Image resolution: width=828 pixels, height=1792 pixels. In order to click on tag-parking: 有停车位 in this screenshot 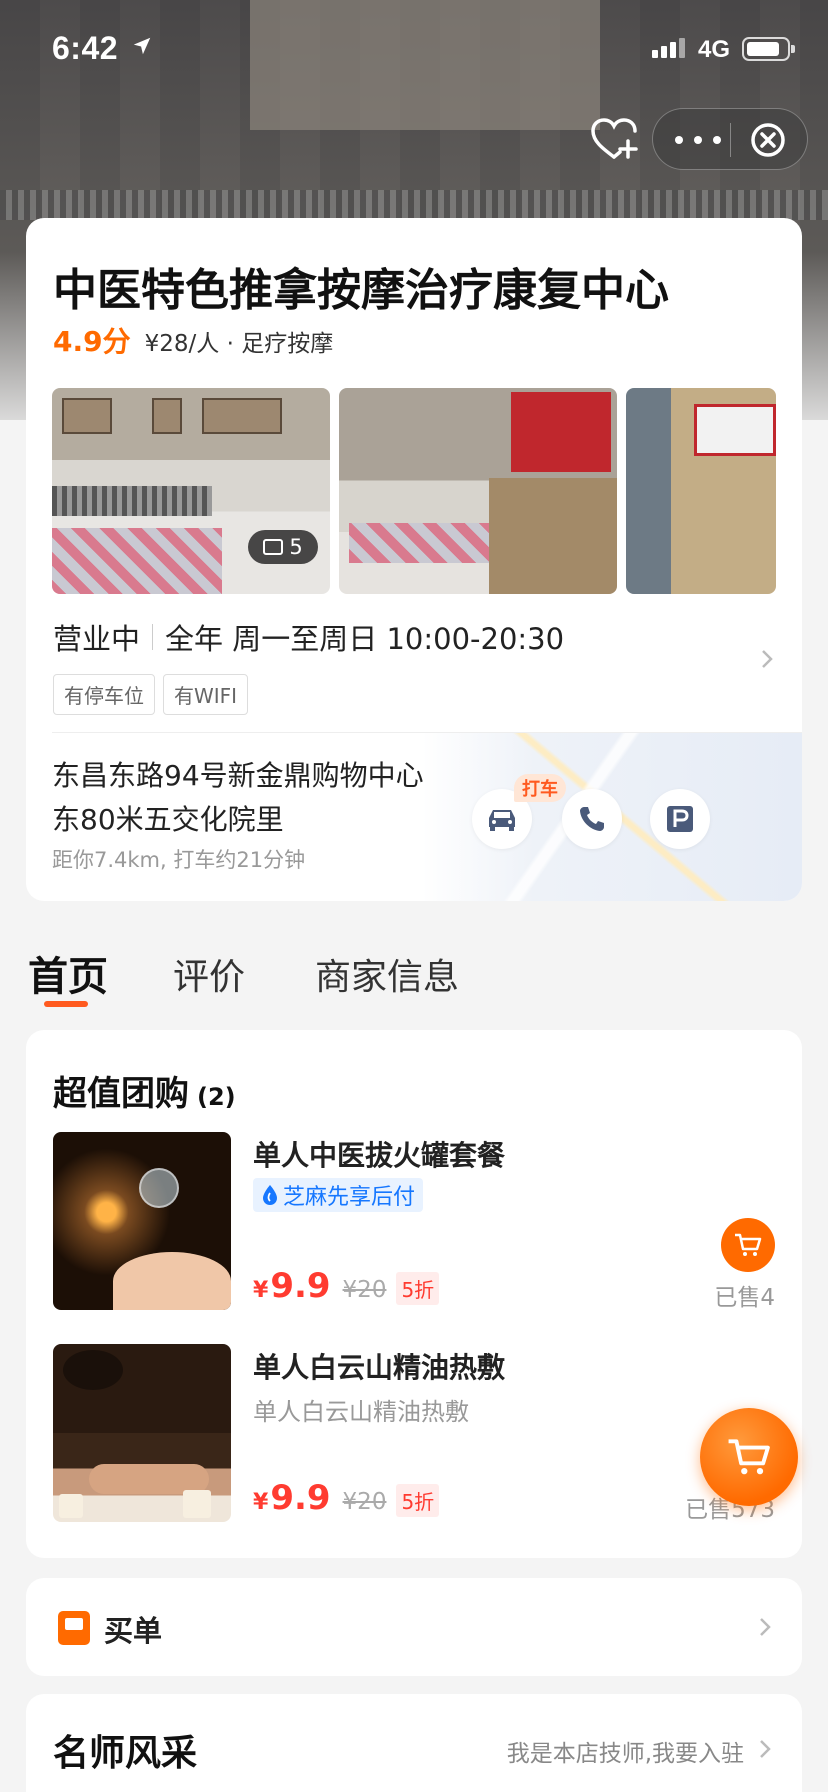, I will do `click(104, 694)`.